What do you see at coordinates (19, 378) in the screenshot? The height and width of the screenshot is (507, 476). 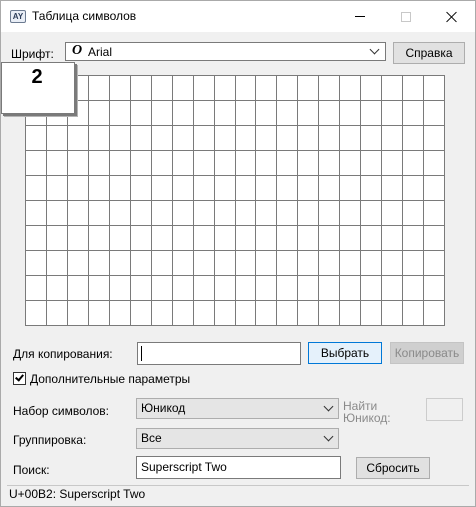 I see `advanced-options-checkbox` at bounding box center [19, 378].